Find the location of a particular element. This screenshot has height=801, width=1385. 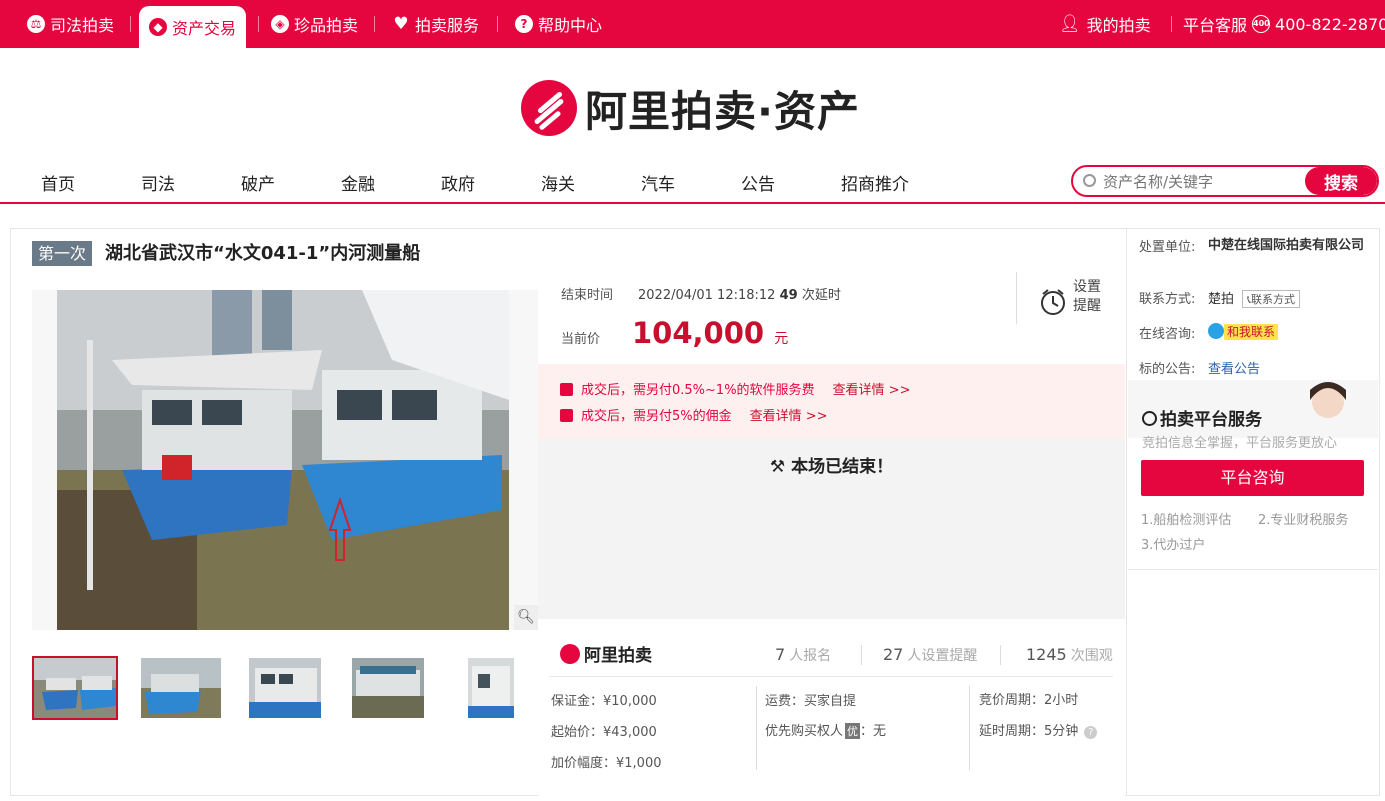

topnav-treasure: ◈ 珍品拍卖 is located at coordinates (314, 24).